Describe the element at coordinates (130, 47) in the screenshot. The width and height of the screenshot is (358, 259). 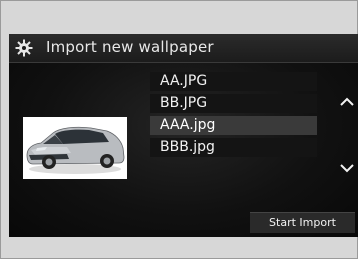
I see `page-title: Import new wallpaper` at that location.